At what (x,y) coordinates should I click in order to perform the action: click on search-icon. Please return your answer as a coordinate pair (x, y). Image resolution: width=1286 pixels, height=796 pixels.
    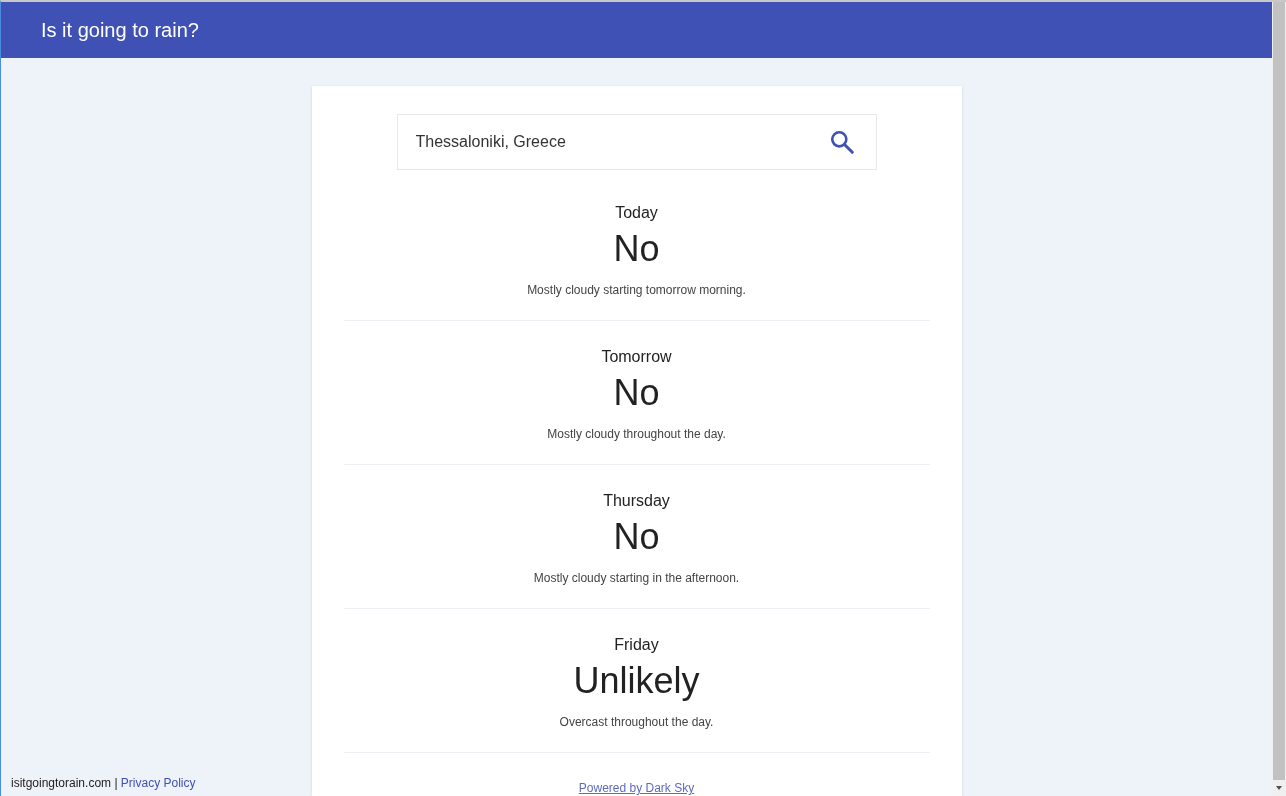
    Looking at the image, I should click on (841, 142).